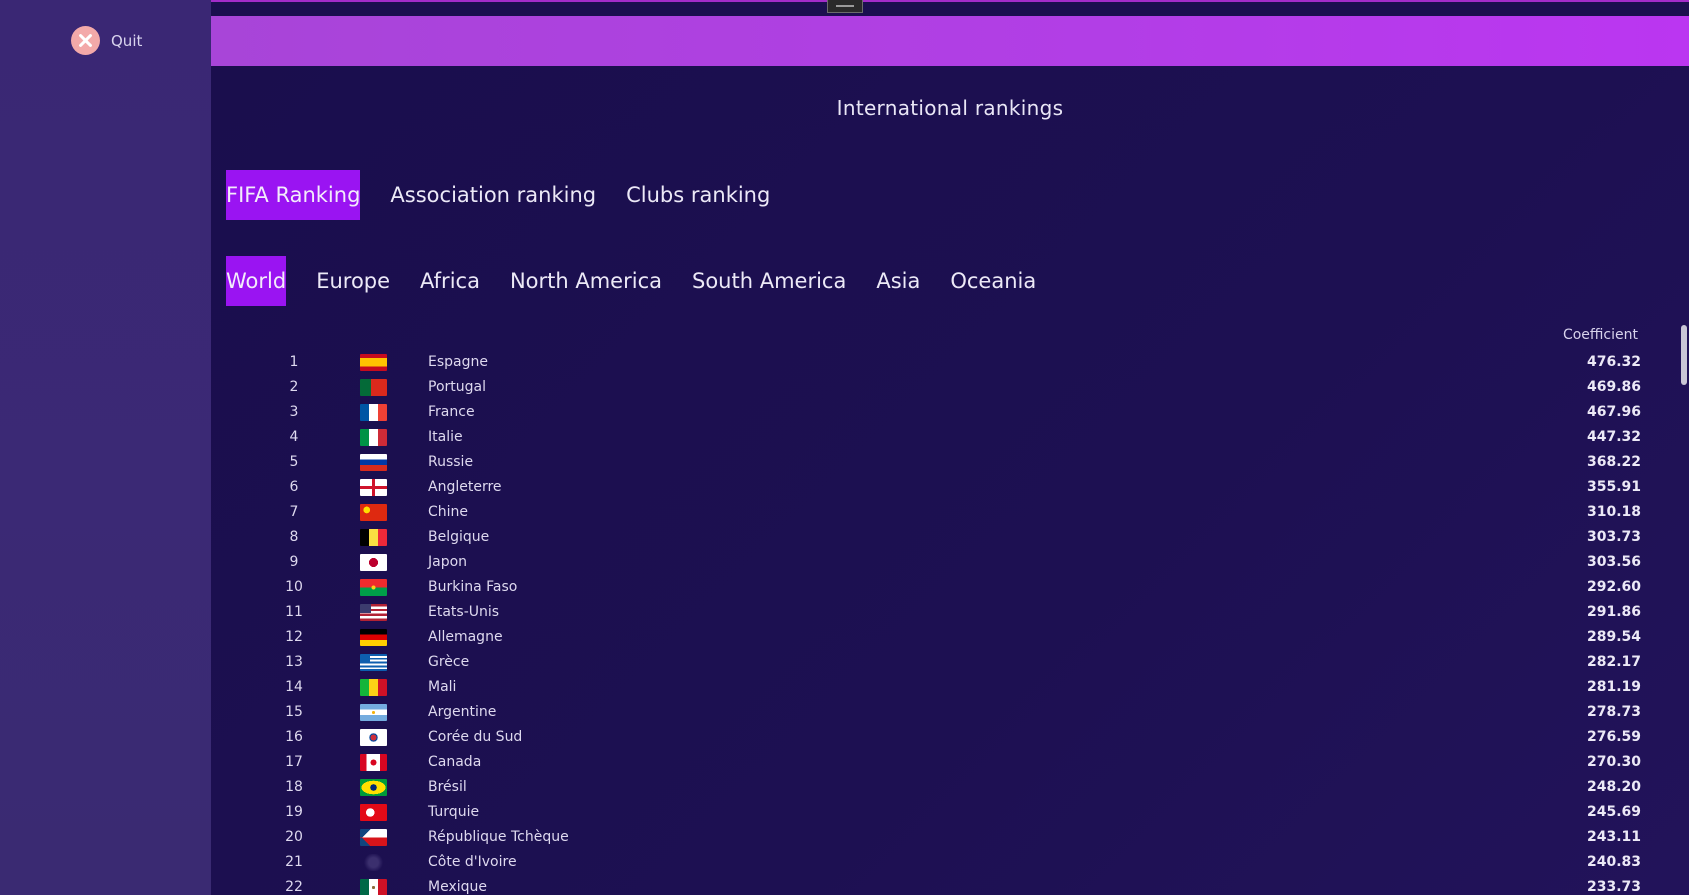 This screenshot has width=1689, height=895. What do you see at coordinates (293, 195) in the screenshot?
I see `tab-fifa-ranking: FIFA Ranking` at bounding box center [293, 195].